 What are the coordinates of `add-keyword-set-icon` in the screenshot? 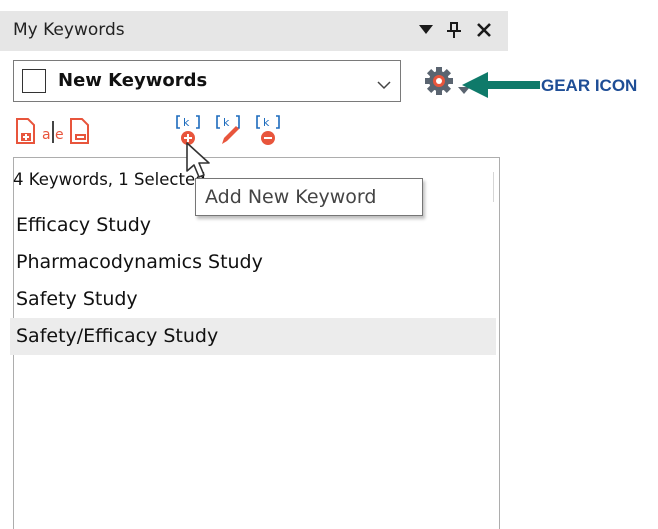 It's located at (27, 130).